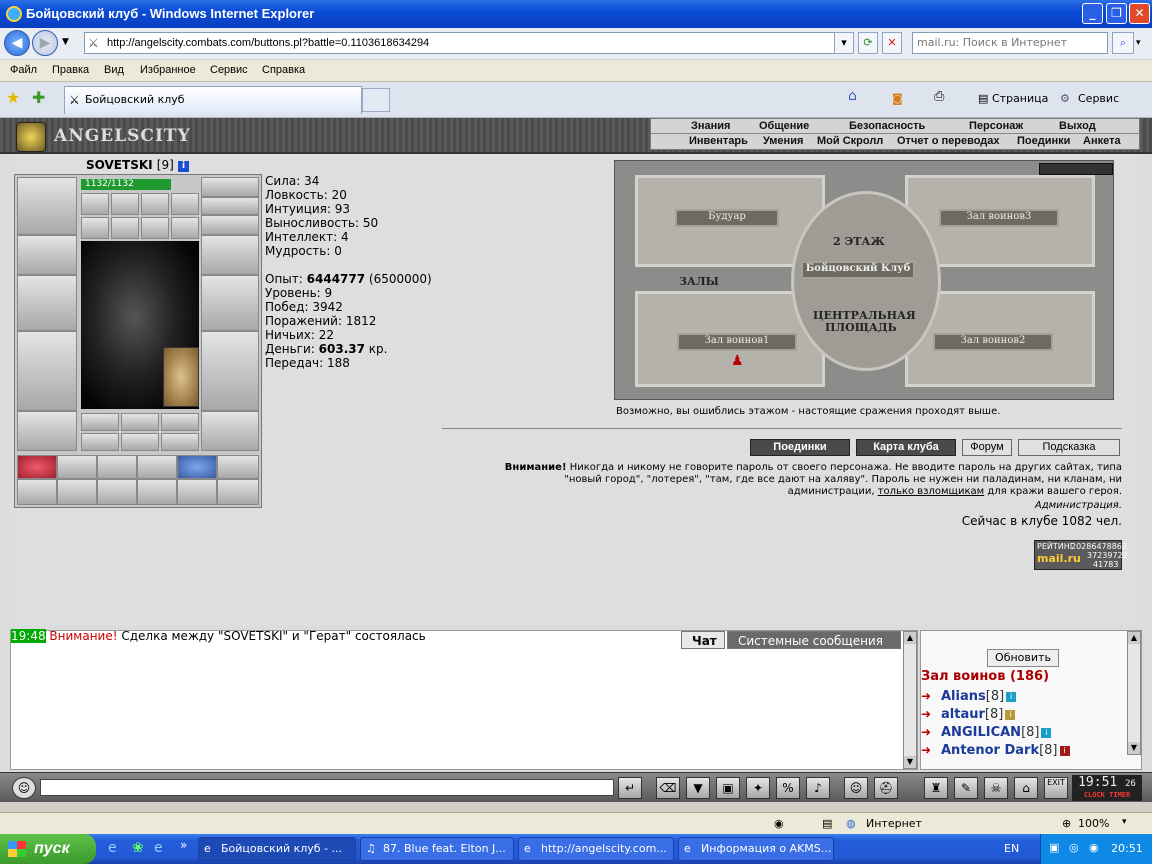  Describe the element at coordinates (230, 371) in the screenshot. I see `leggings-slot` at that location.